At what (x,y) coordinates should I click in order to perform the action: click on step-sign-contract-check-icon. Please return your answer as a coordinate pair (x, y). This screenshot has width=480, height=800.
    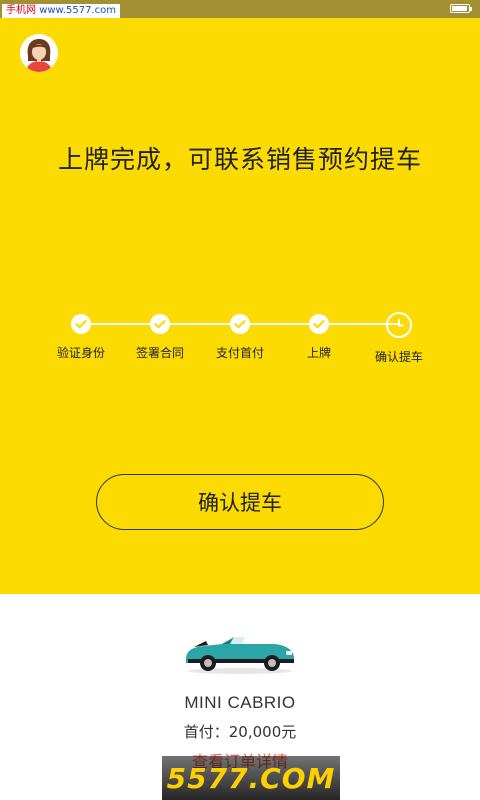
    Looking at the image, I should click on (160, 324).